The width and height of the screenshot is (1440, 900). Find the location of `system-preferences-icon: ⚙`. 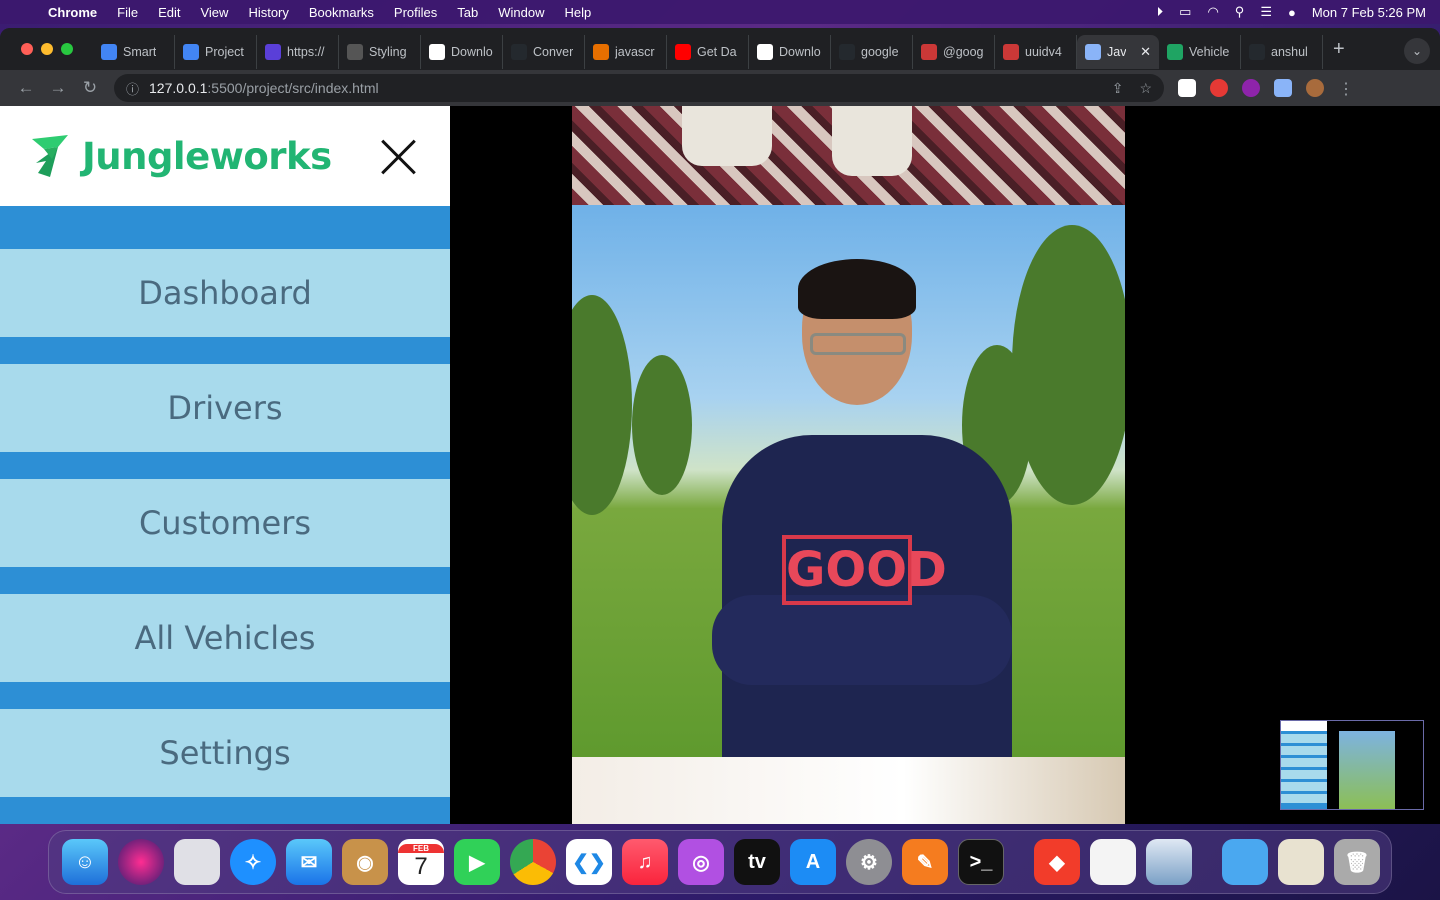

system-preferences-icon: ⚙ is located at coordinates (869, 862).